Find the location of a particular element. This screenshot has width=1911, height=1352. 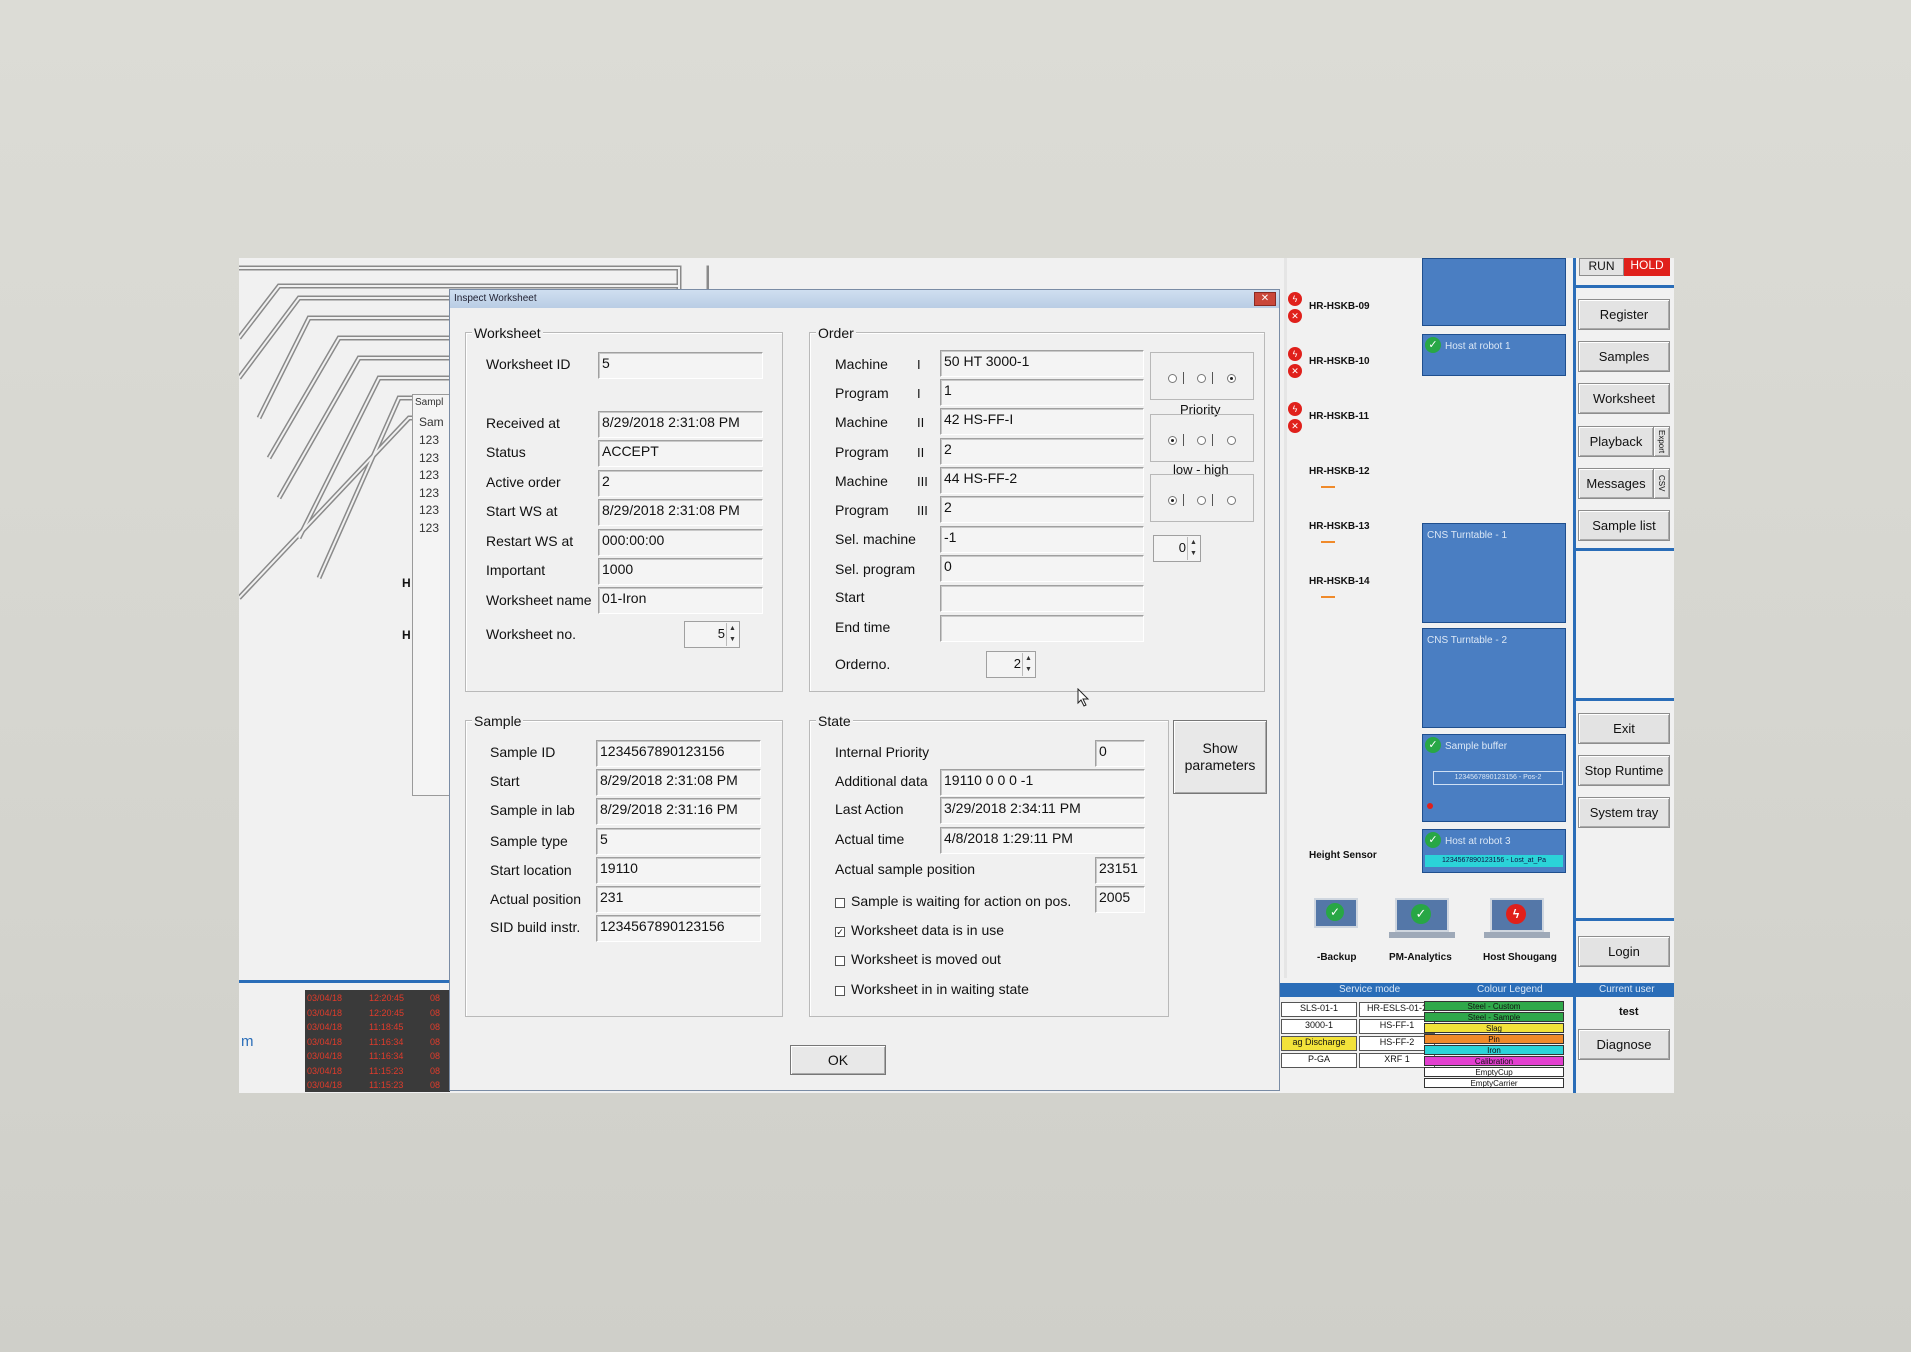

close-icon: ✕ is located at coordinates (1265, 299).